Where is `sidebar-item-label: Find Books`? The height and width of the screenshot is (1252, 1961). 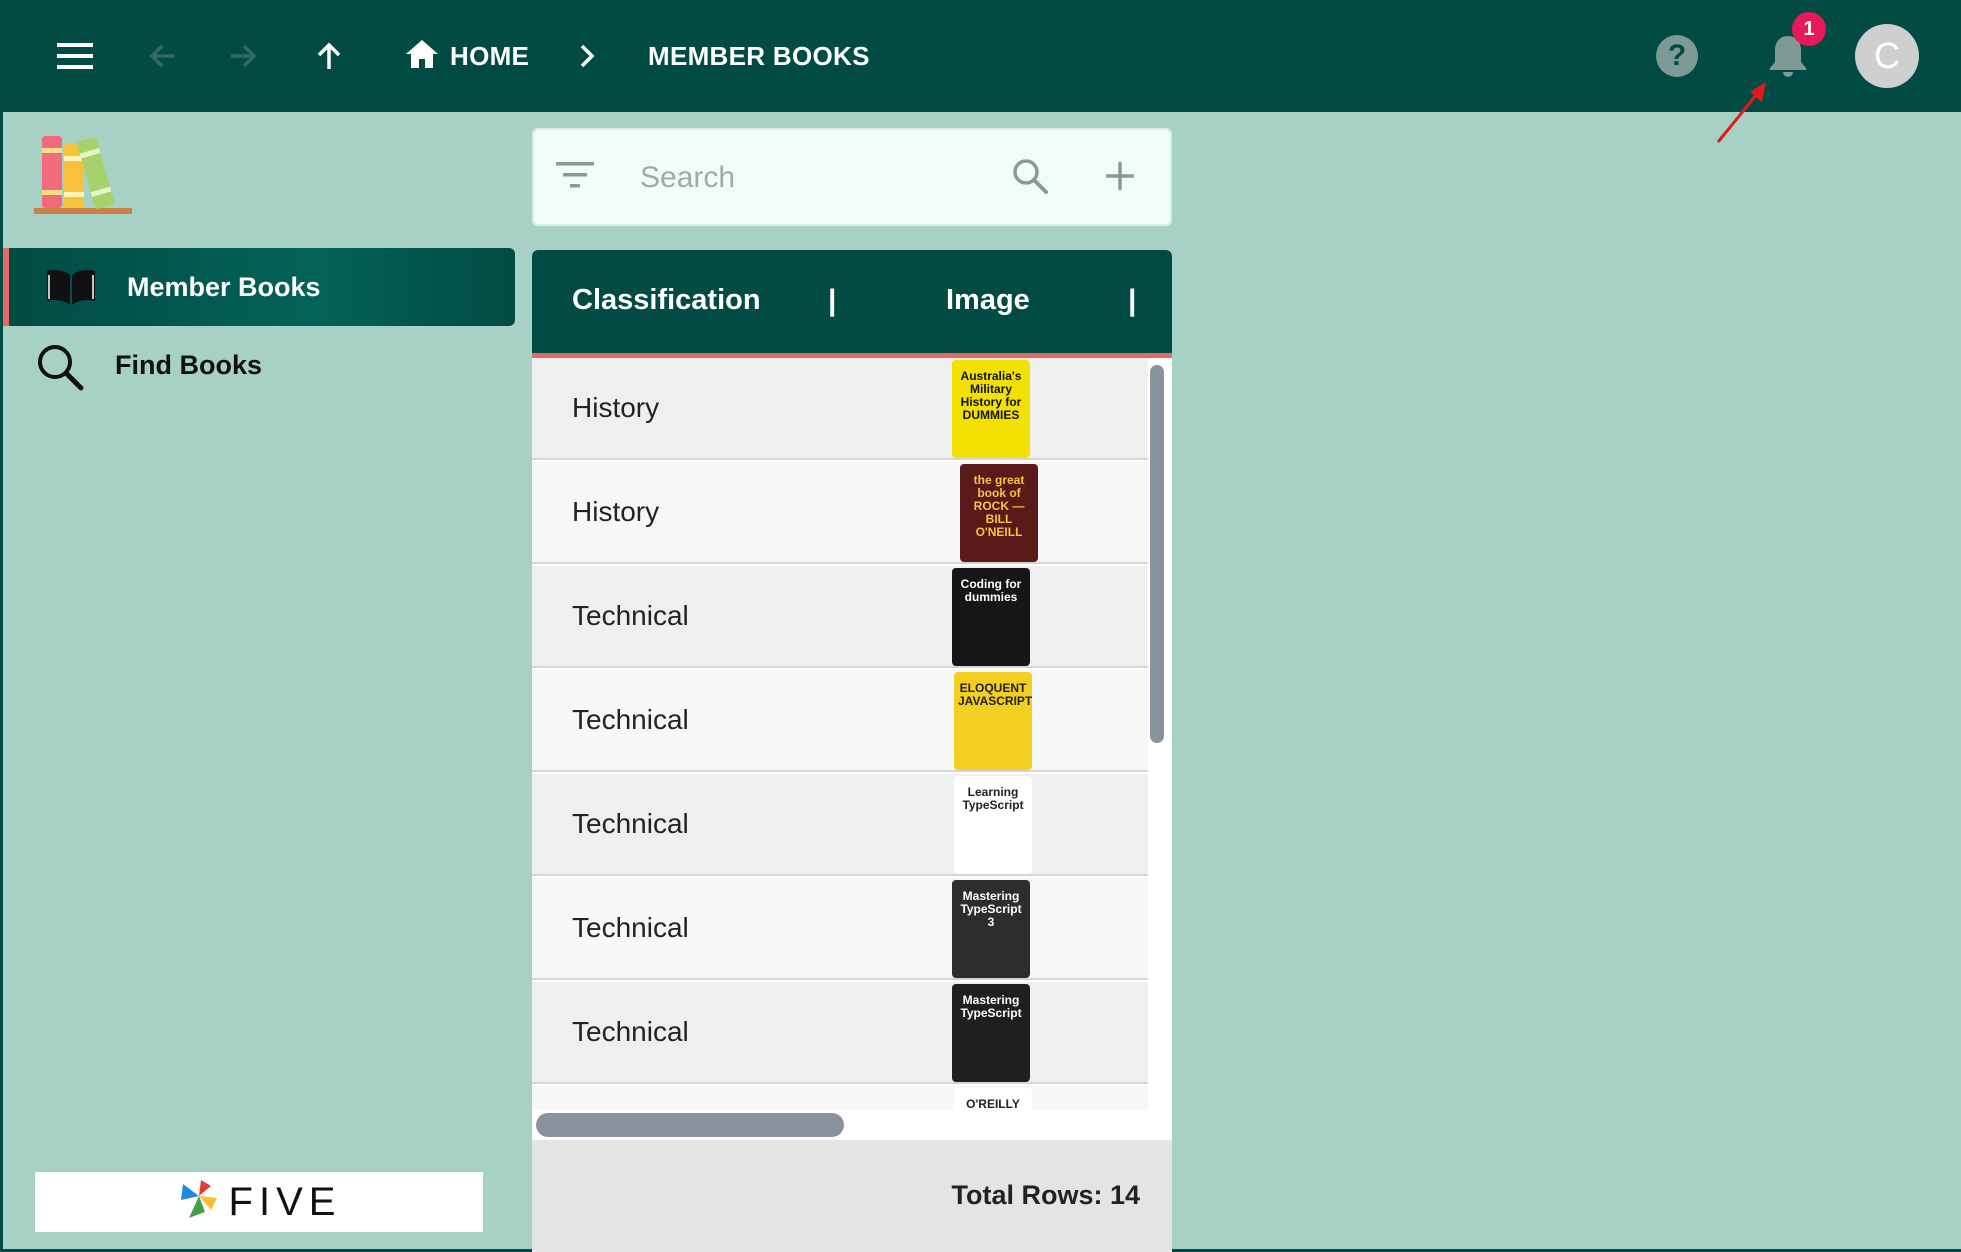
sidebar-item-label: Find Books is located at coordinates (188, 364).